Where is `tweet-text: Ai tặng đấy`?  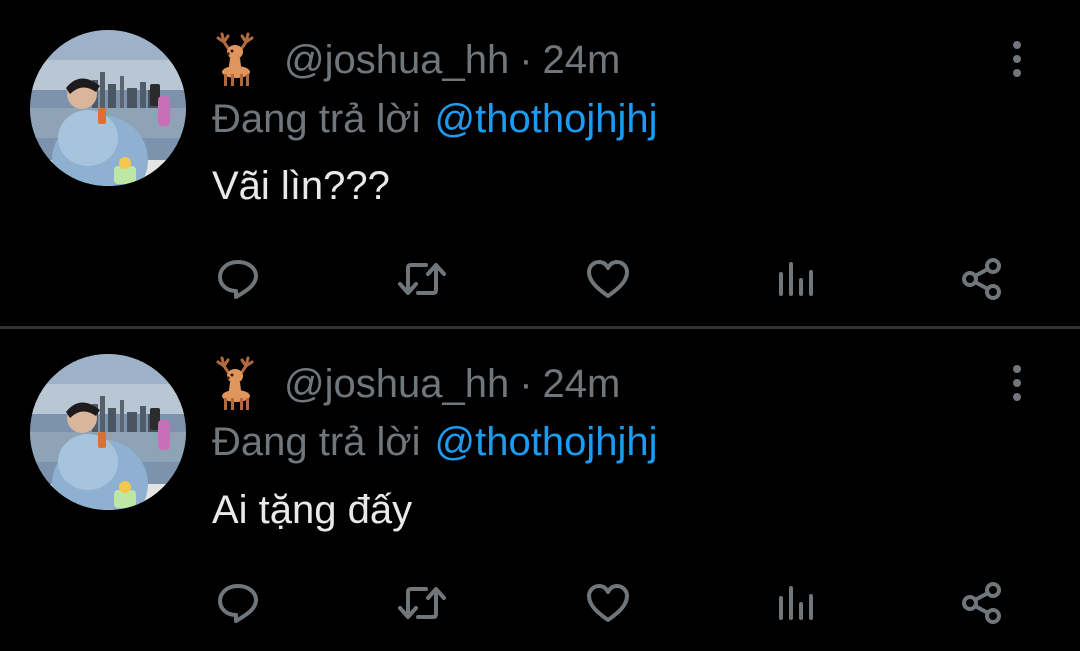 tweet-text: Ai tặng đấy is located at coordinates (312, 510).